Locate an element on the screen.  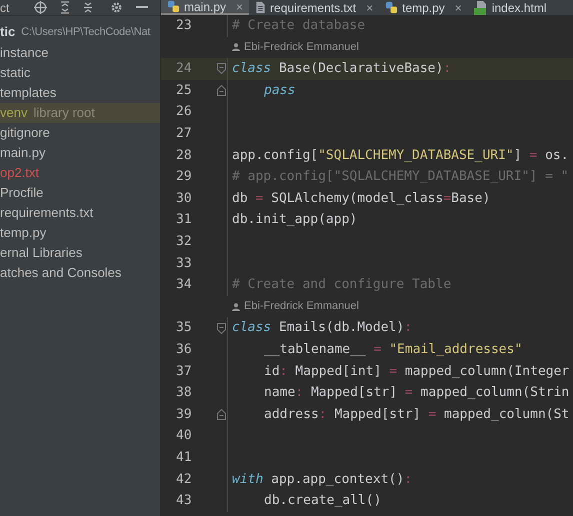
editor-tab: main.py × is located at coordinates (205, 7).